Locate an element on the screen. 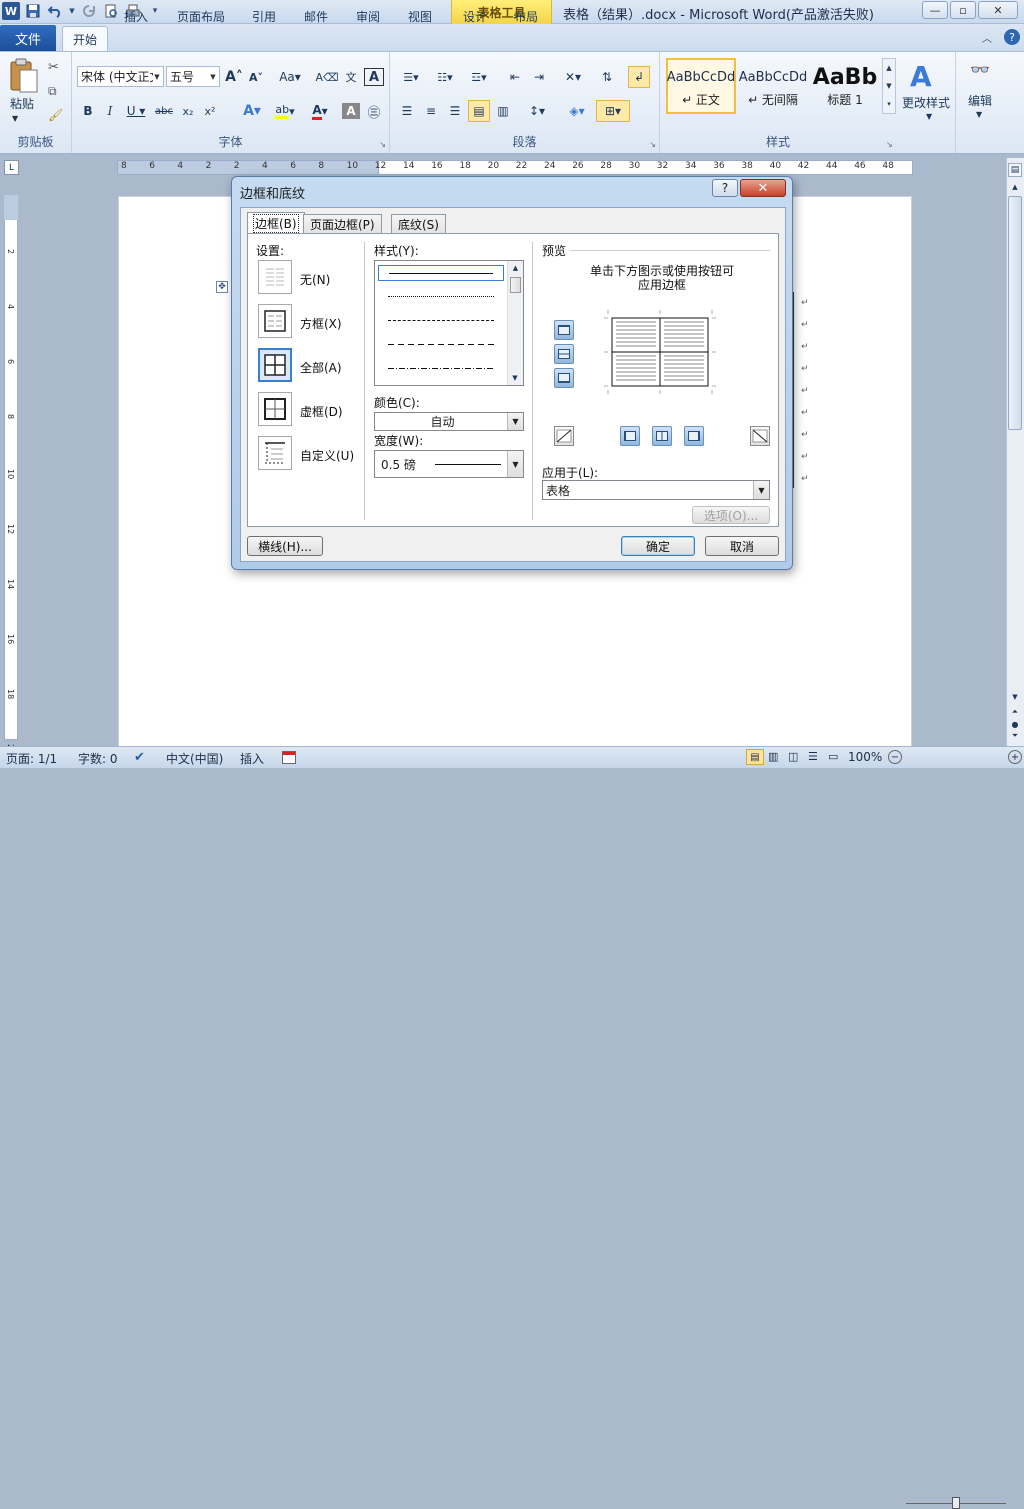  styles-dialog-launcher-icon: ↘ is located at coordinates (889, 144).